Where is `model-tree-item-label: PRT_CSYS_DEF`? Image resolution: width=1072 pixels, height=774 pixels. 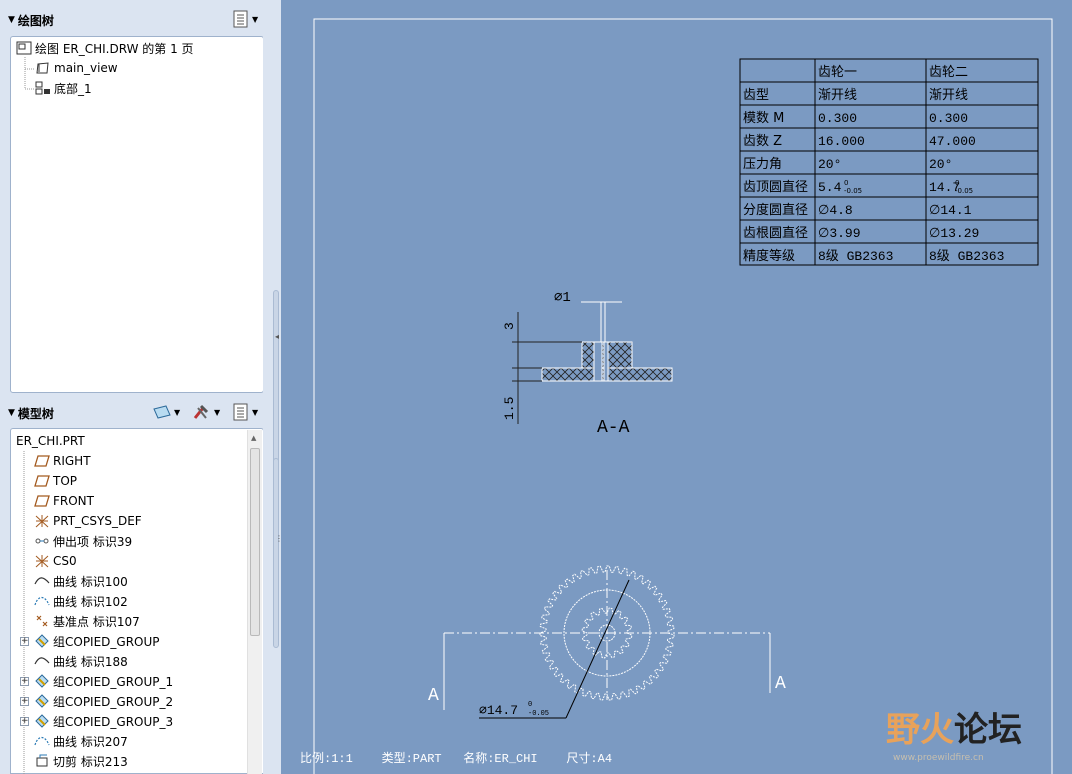
model-tree-item-label: PRT_CSYS_DEF is located at coordinates (97, 521).